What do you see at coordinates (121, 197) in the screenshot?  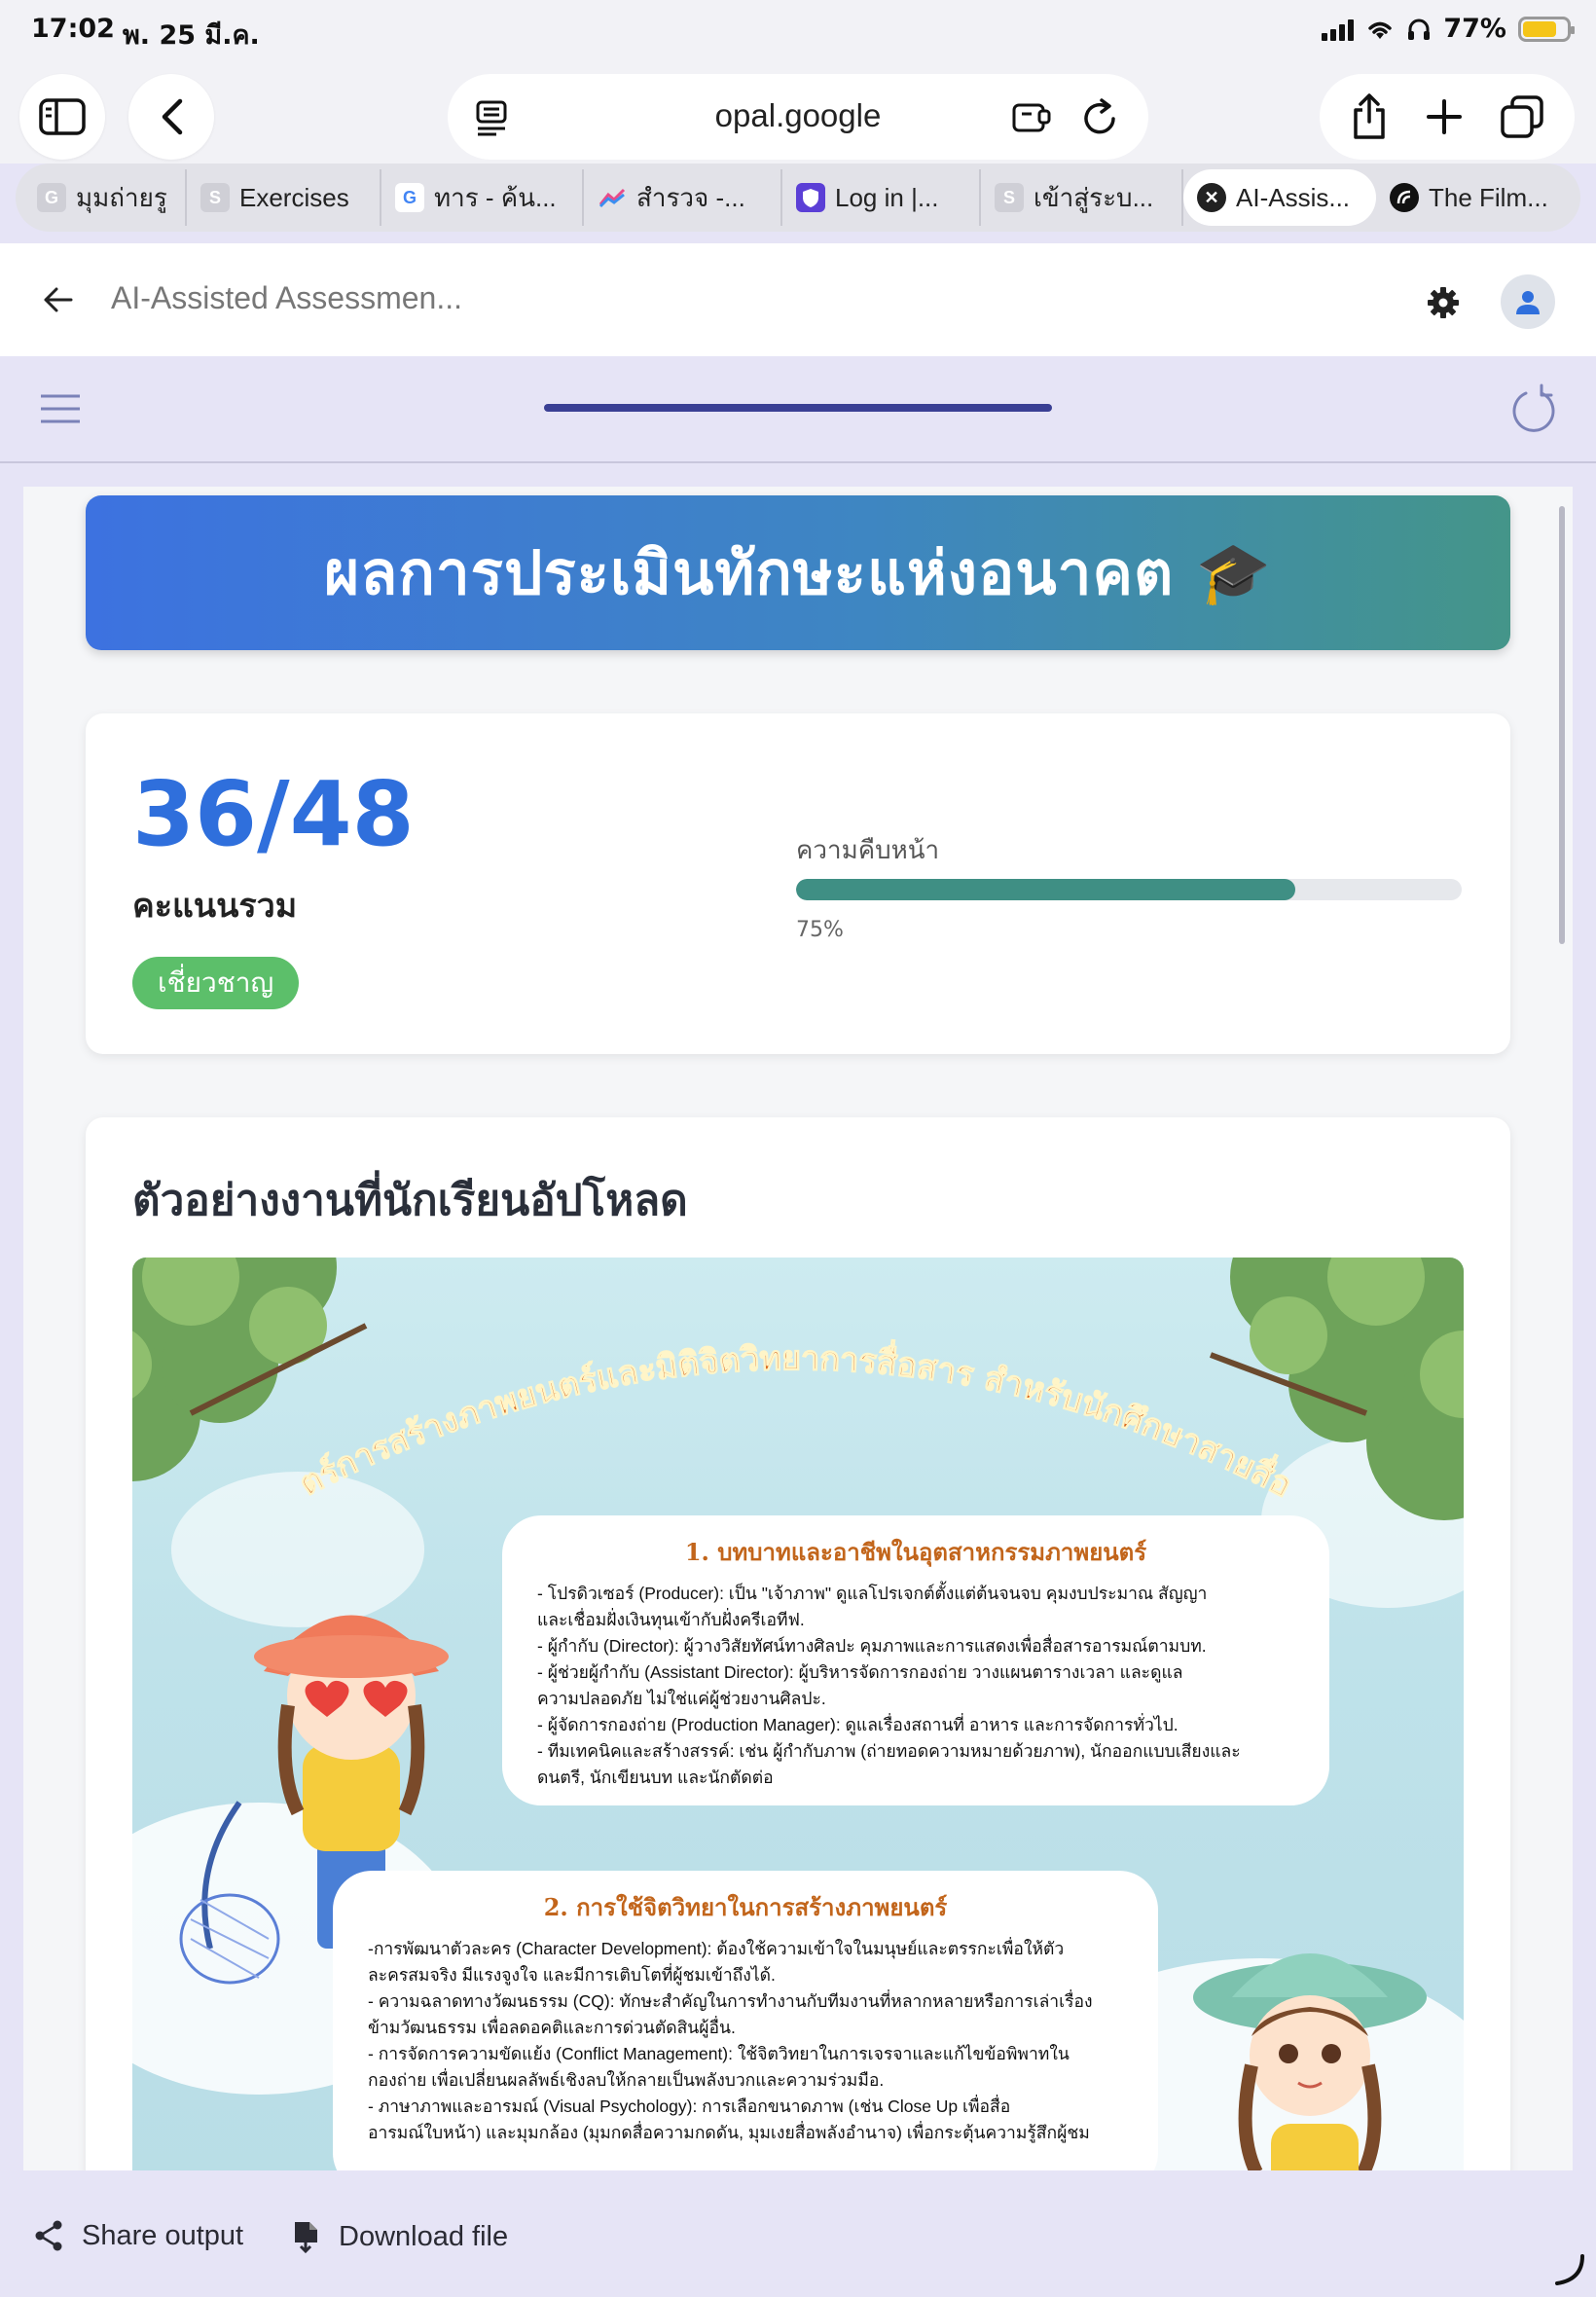 I see `tab-label: มุมถ่ายรู` at bounding box center [121, 197].